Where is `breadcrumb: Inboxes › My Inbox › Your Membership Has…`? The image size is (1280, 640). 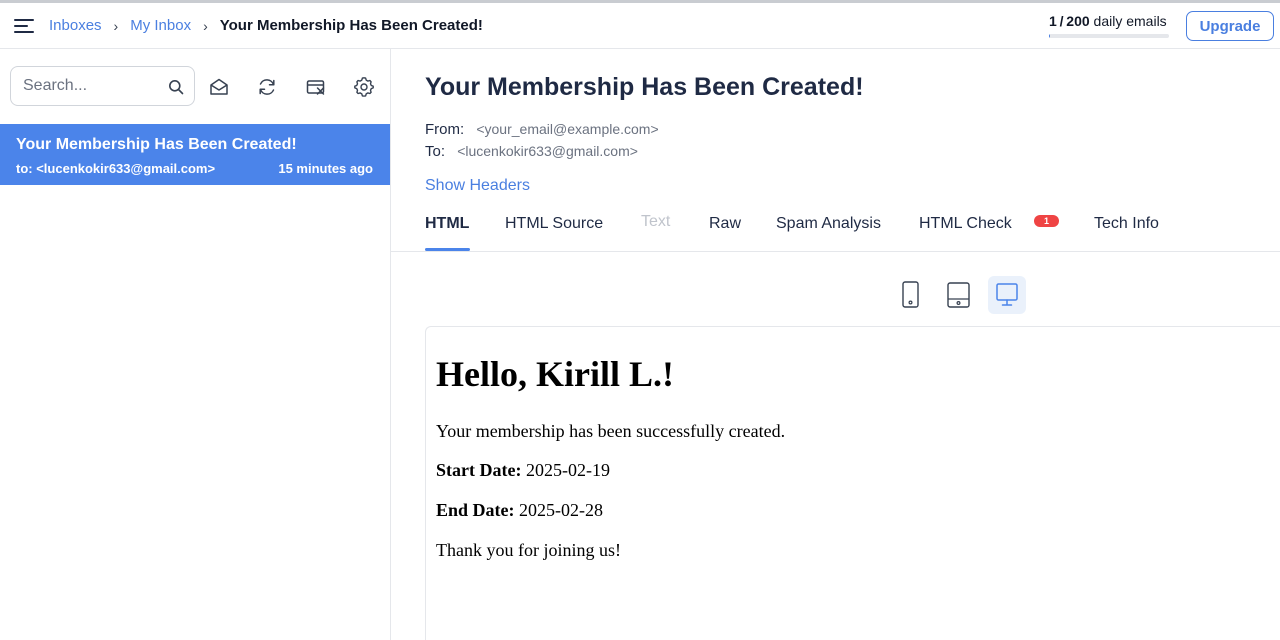 breadcrumb: Inboxes › My Inbox › Your Membership Has… is located at coordinates (266, 25).